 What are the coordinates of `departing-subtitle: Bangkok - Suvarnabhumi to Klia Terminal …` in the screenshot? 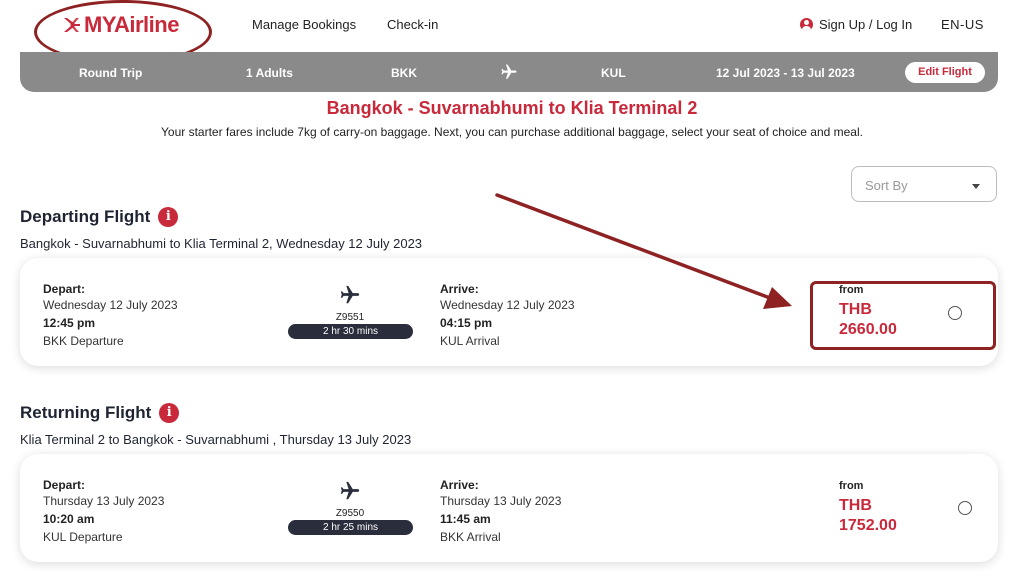 It's located at (221, 243).